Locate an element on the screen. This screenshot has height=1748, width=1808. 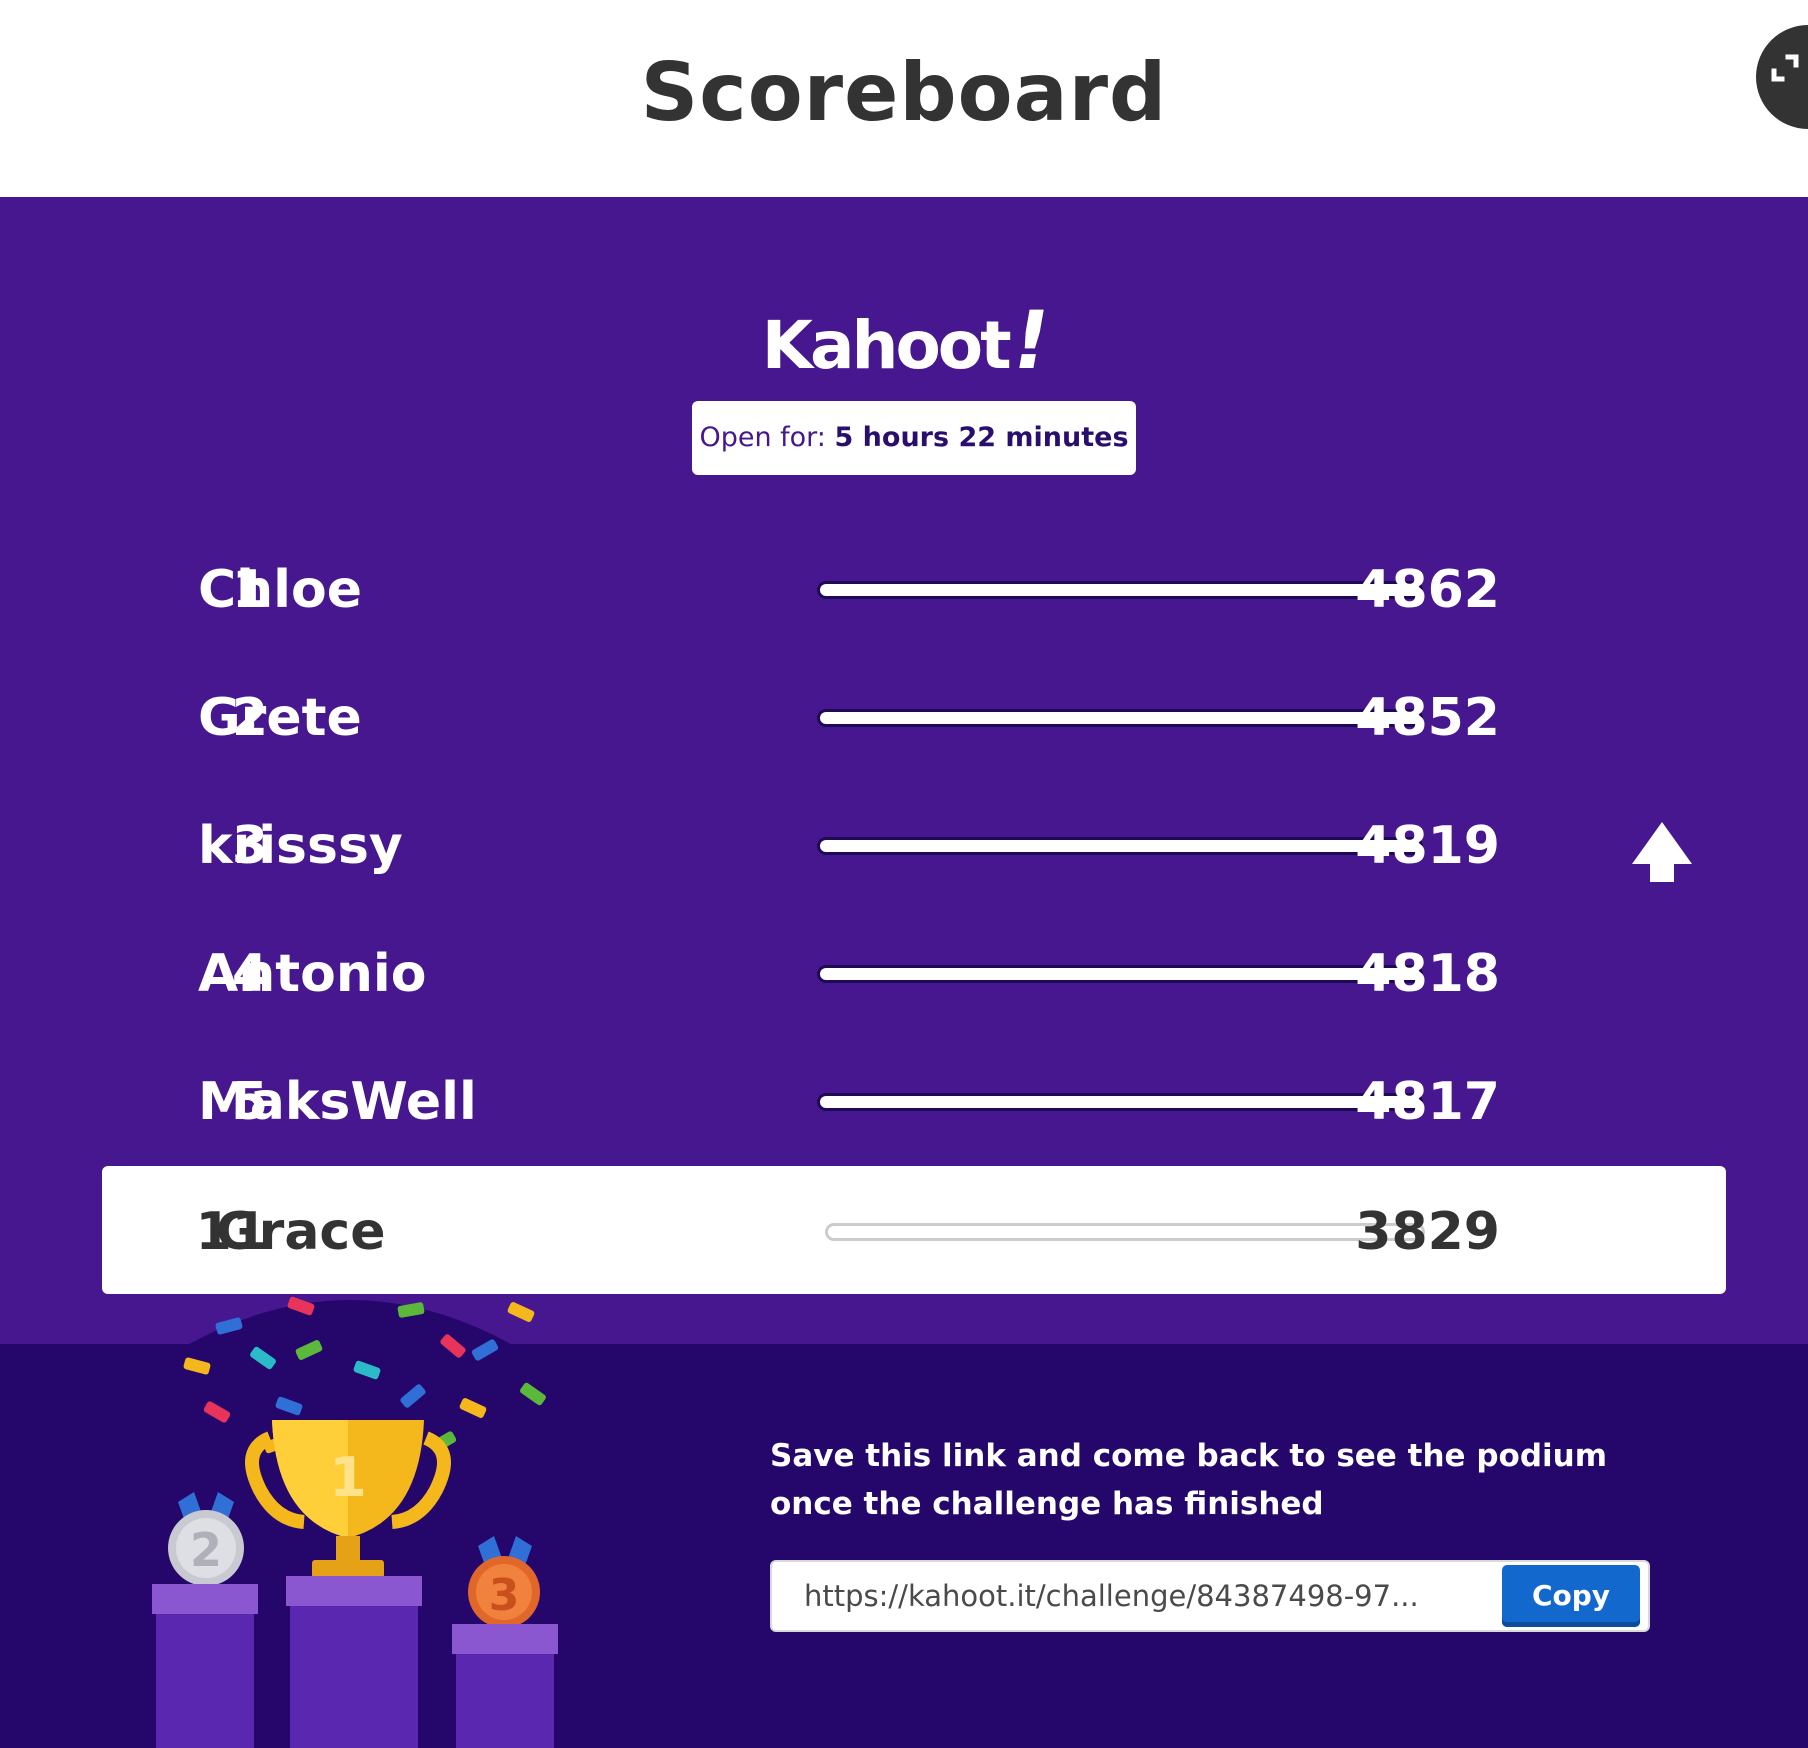
copy-button: Copy is located at coordinates (1571, 1596).